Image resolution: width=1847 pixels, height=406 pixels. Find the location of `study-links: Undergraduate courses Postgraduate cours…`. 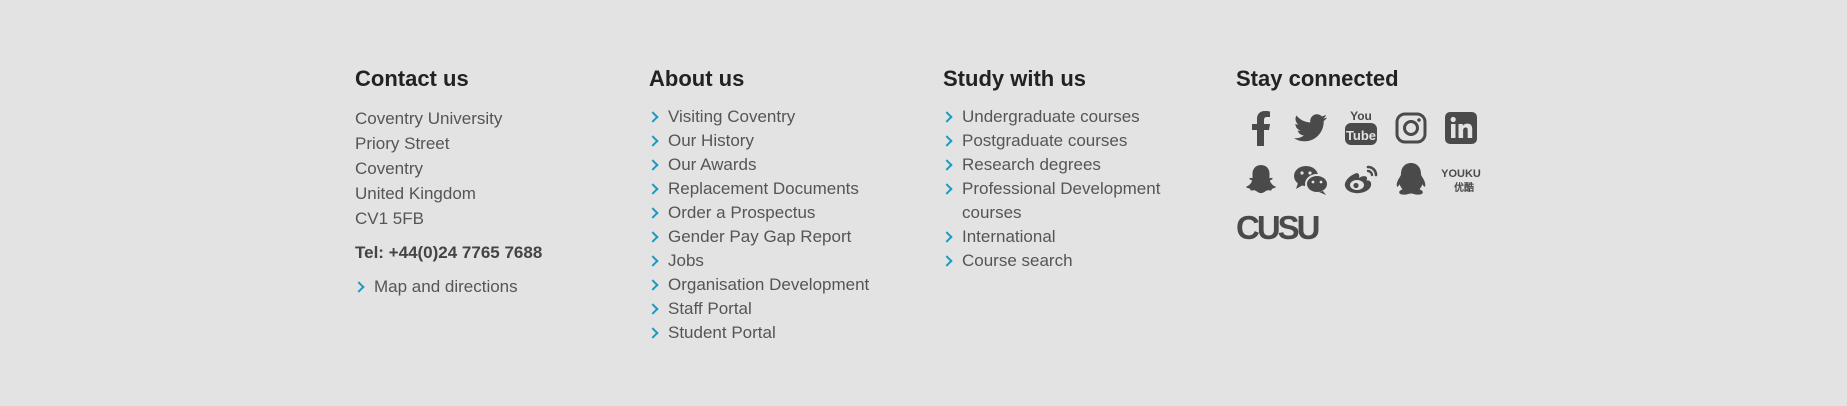

study-links: Undergraduate courses Postgraduate cours… is located at coordinates (1077, 189).